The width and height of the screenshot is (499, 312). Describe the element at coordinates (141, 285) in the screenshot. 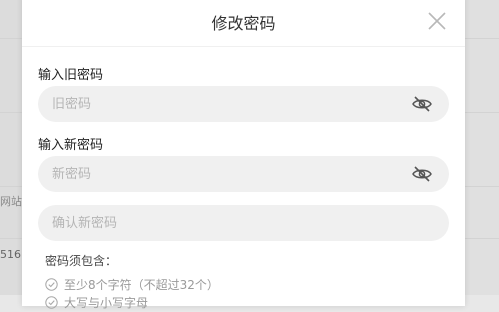

I see `password-rule-text: 至少8个字符（不超过32个）` at that location.